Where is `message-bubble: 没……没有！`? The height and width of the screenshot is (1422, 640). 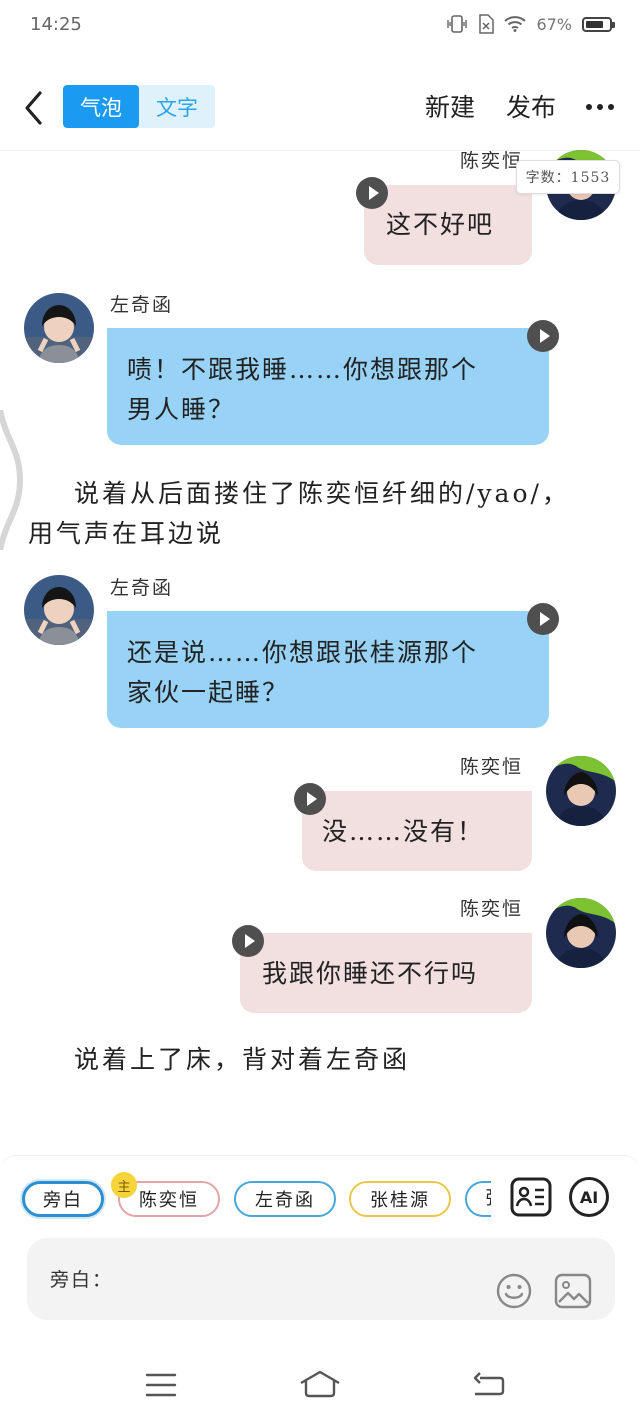 message-bubble: 没……没有！ is located at coordinates (417, 831).